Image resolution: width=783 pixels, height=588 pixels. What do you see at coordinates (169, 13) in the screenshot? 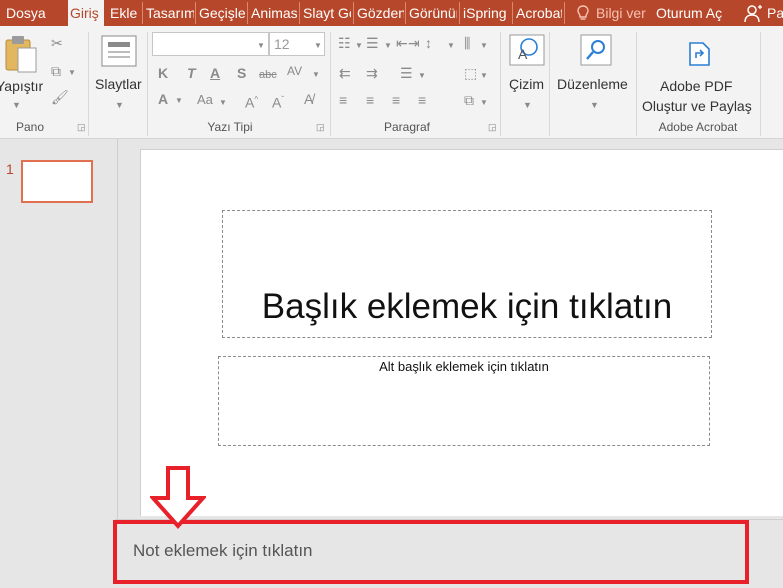
I see `tab-design: Tasarım` at bounding box center [169, 13].